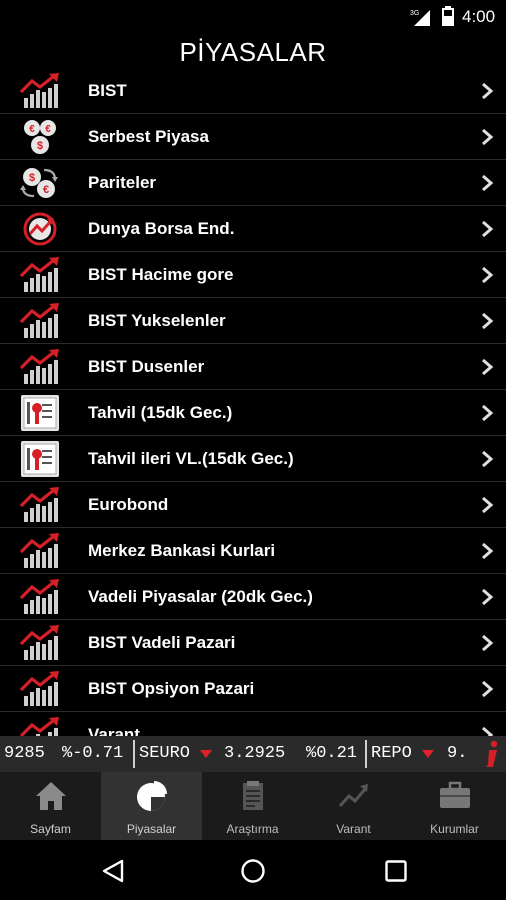 The width and height of the screenshot is (506, 900). Describe the element at coordinates (51, 796) in the screenshot. I see `home-icon` at that location.